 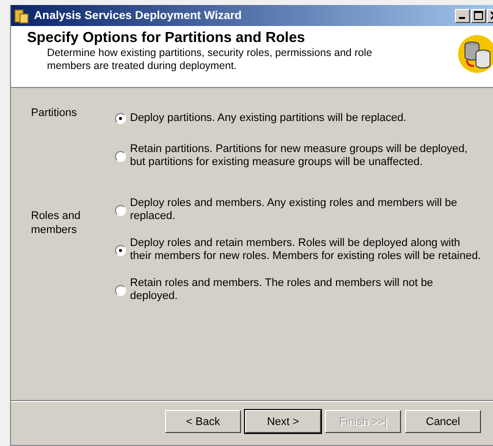 I want to click on page-title: Specify Options for Partitions and Roles, so click(x=166, y=38).